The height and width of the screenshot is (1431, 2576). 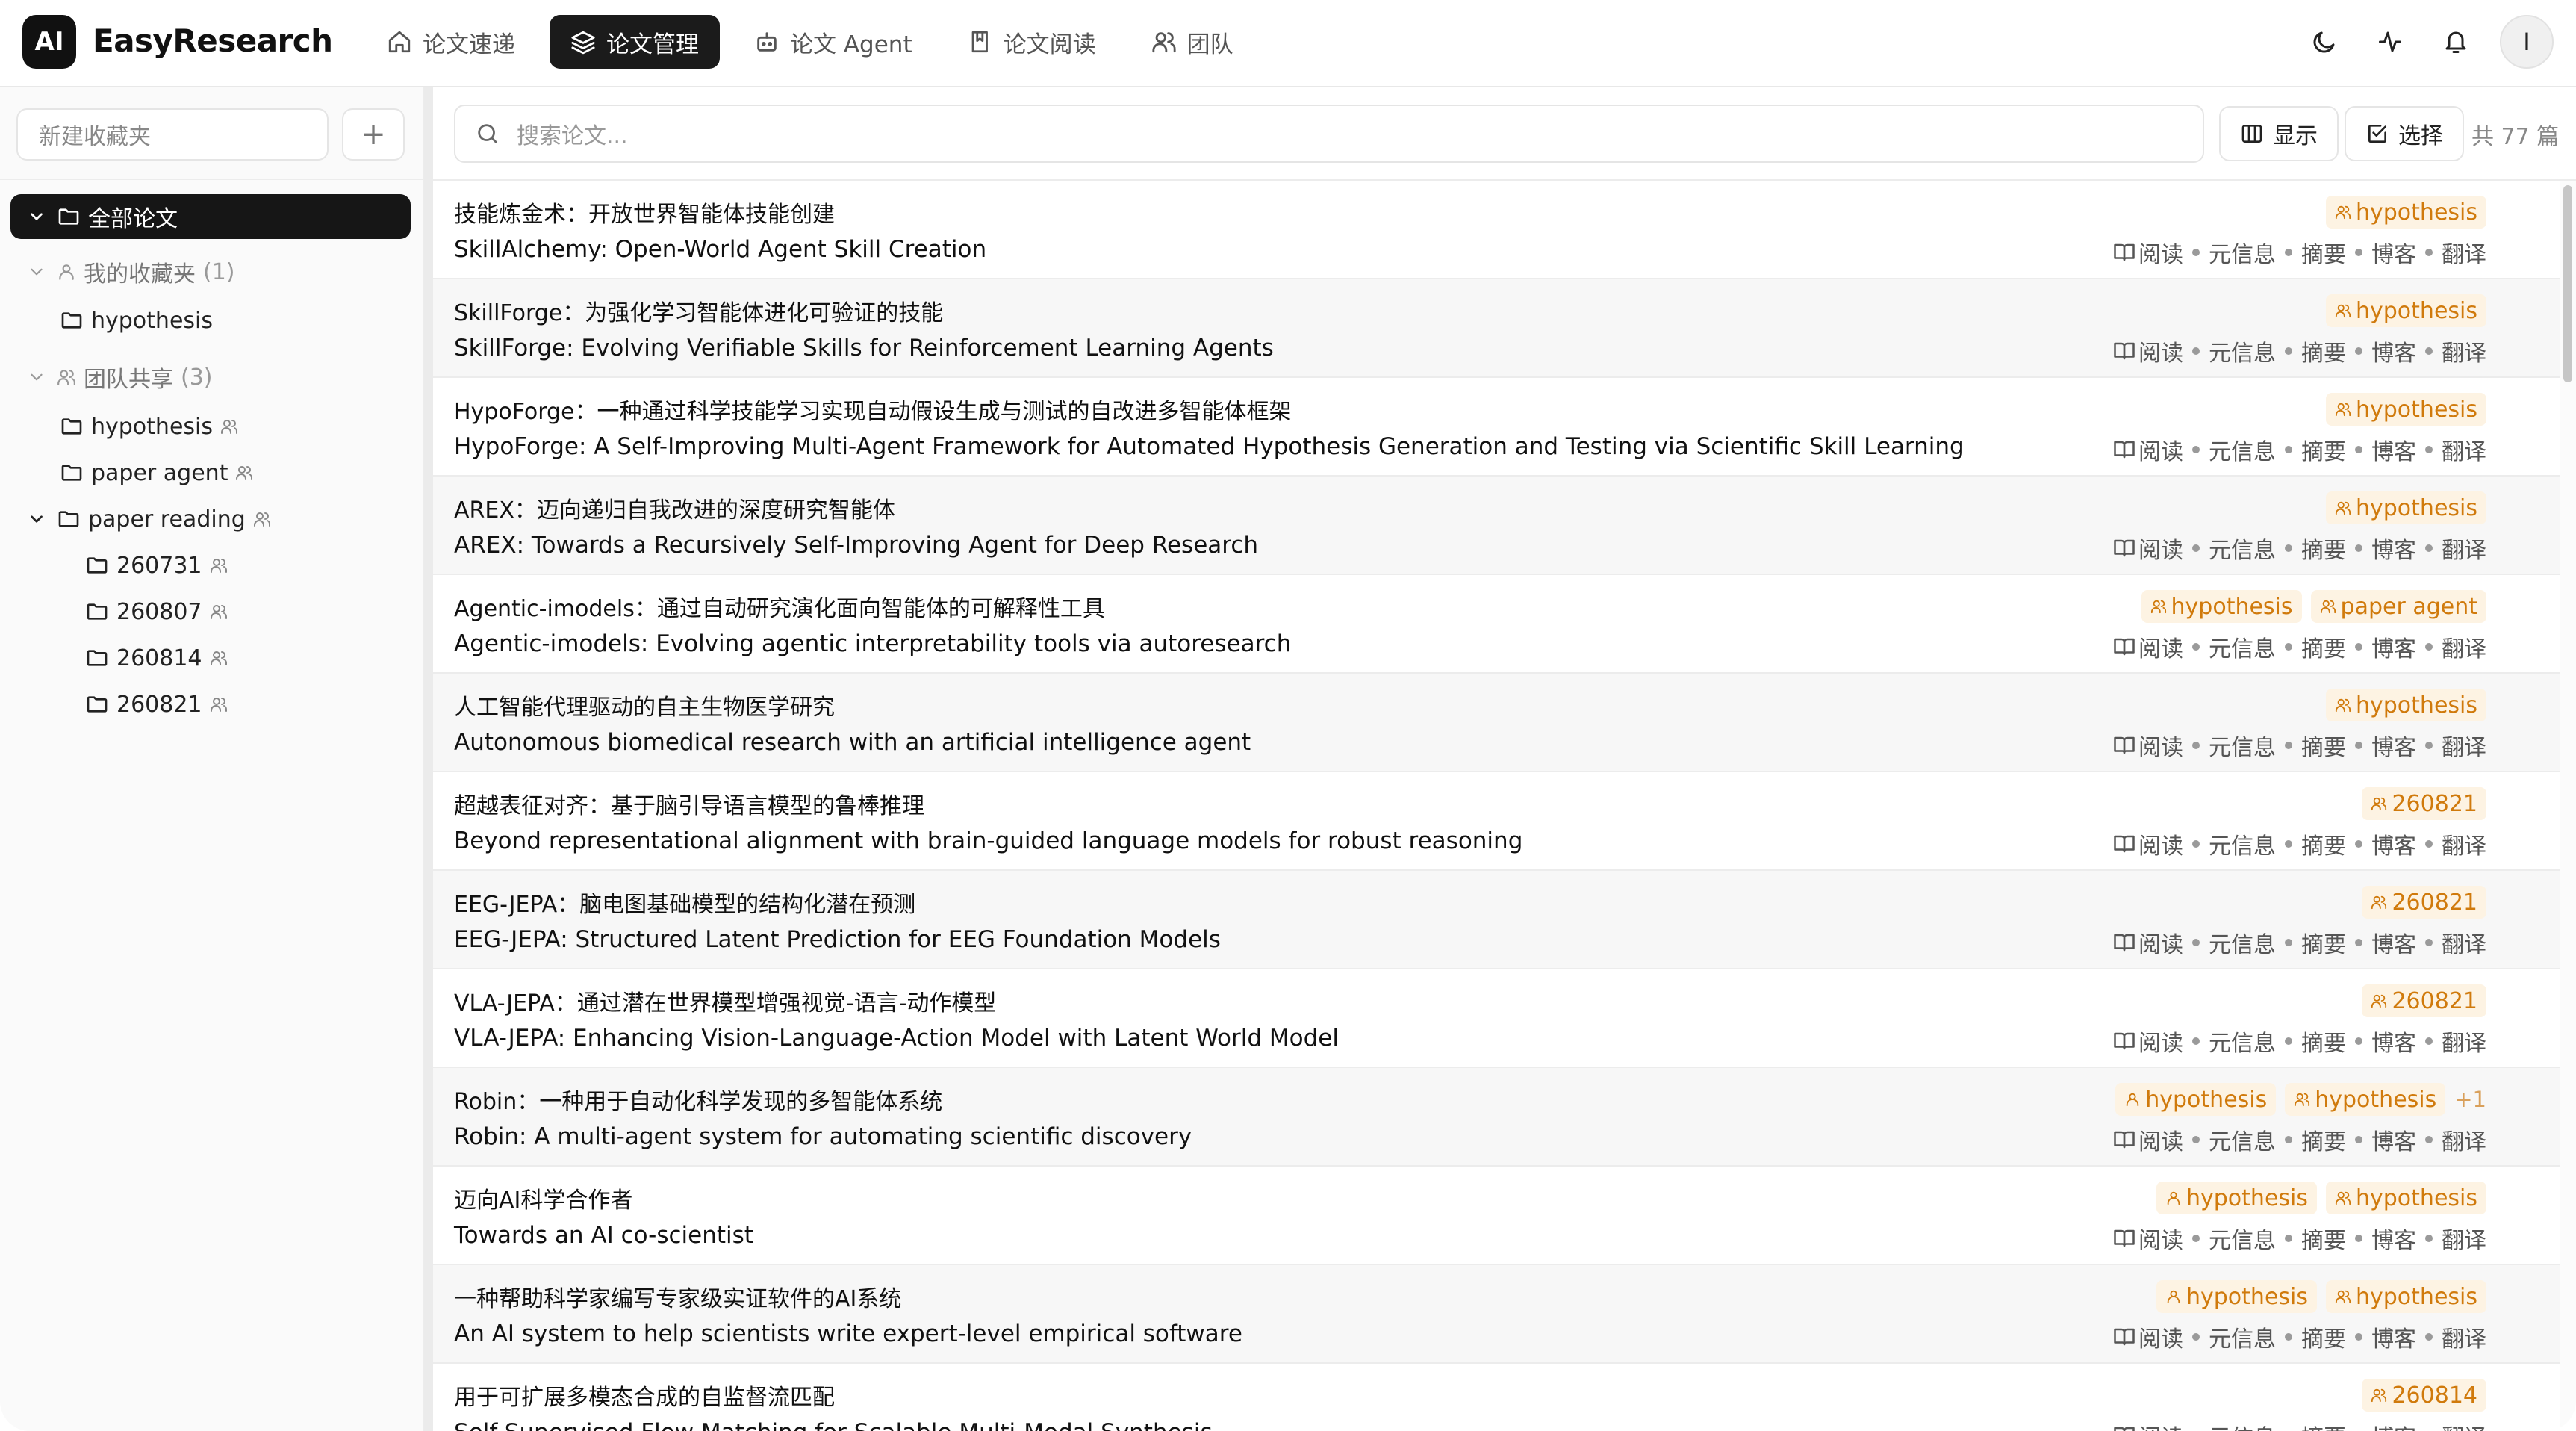 I want to click on folder-team-hypothesis: hypothesis, so click(x=149, y=427).